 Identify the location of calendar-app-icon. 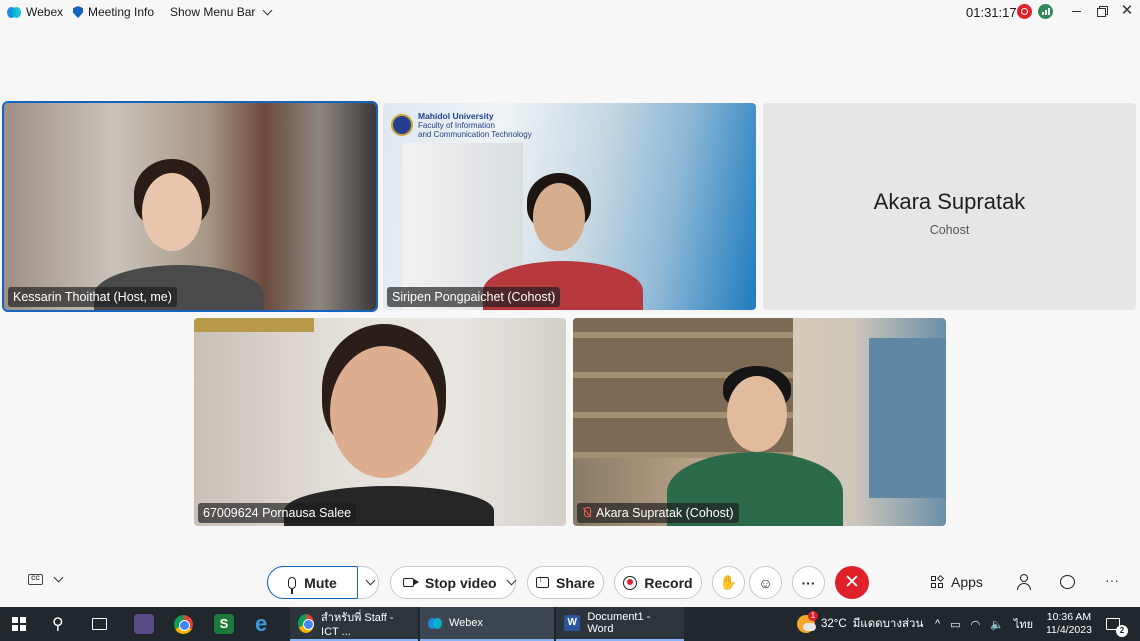
(144, 624).